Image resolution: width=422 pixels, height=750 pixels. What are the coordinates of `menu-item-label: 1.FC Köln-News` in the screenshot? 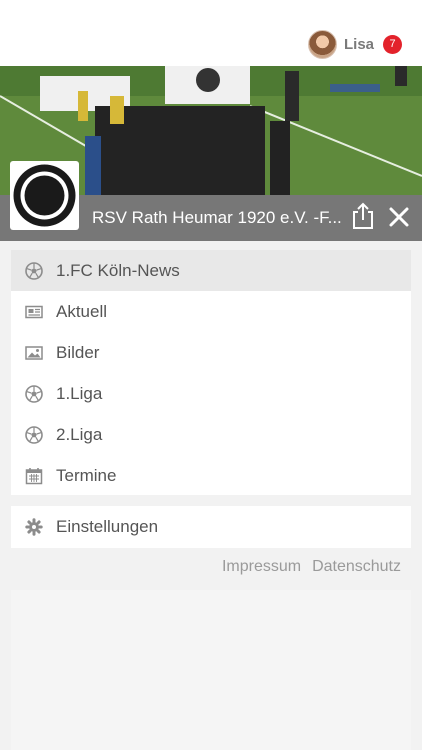 It's located at (118, 270).